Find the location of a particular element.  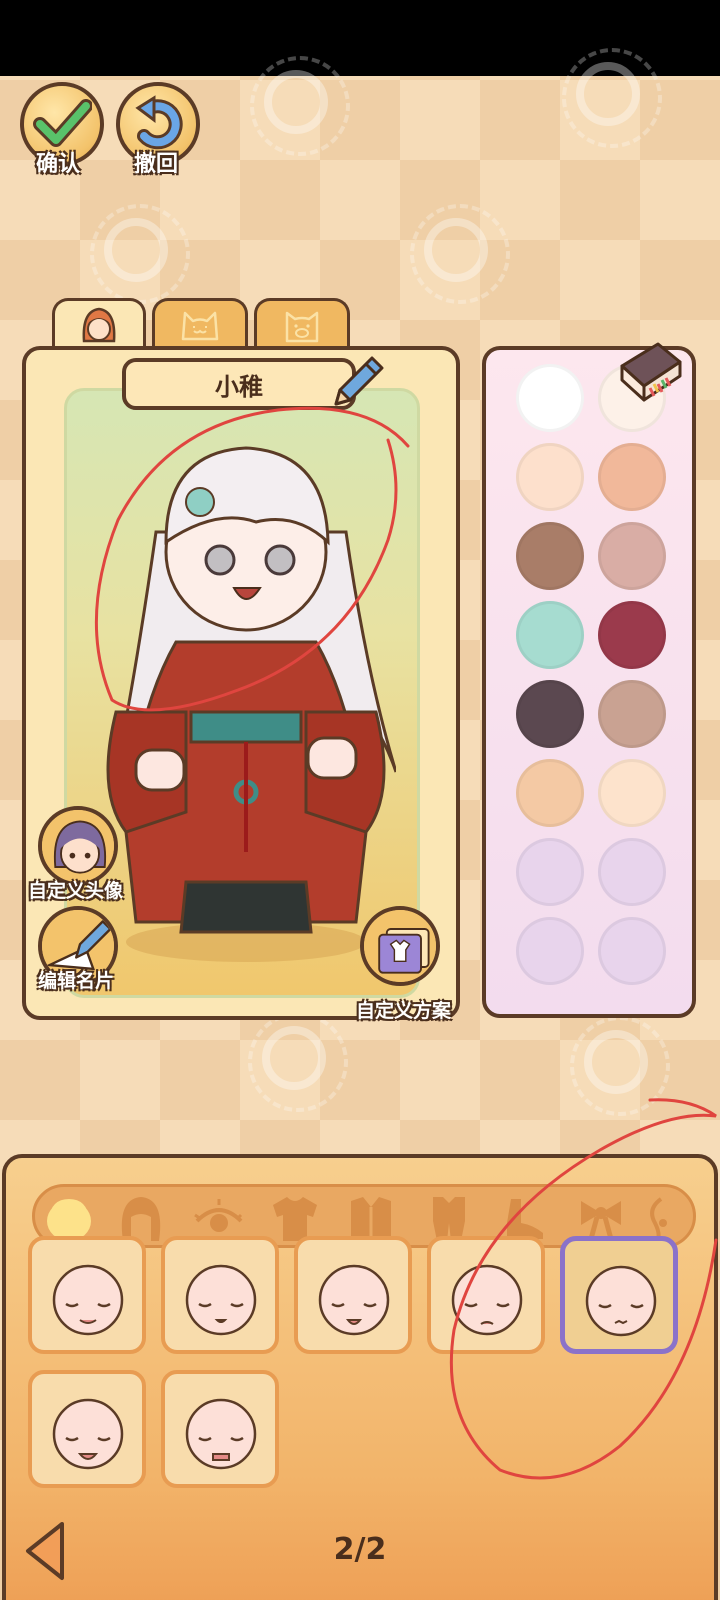

tab-human is located at coordinates (99, 323).